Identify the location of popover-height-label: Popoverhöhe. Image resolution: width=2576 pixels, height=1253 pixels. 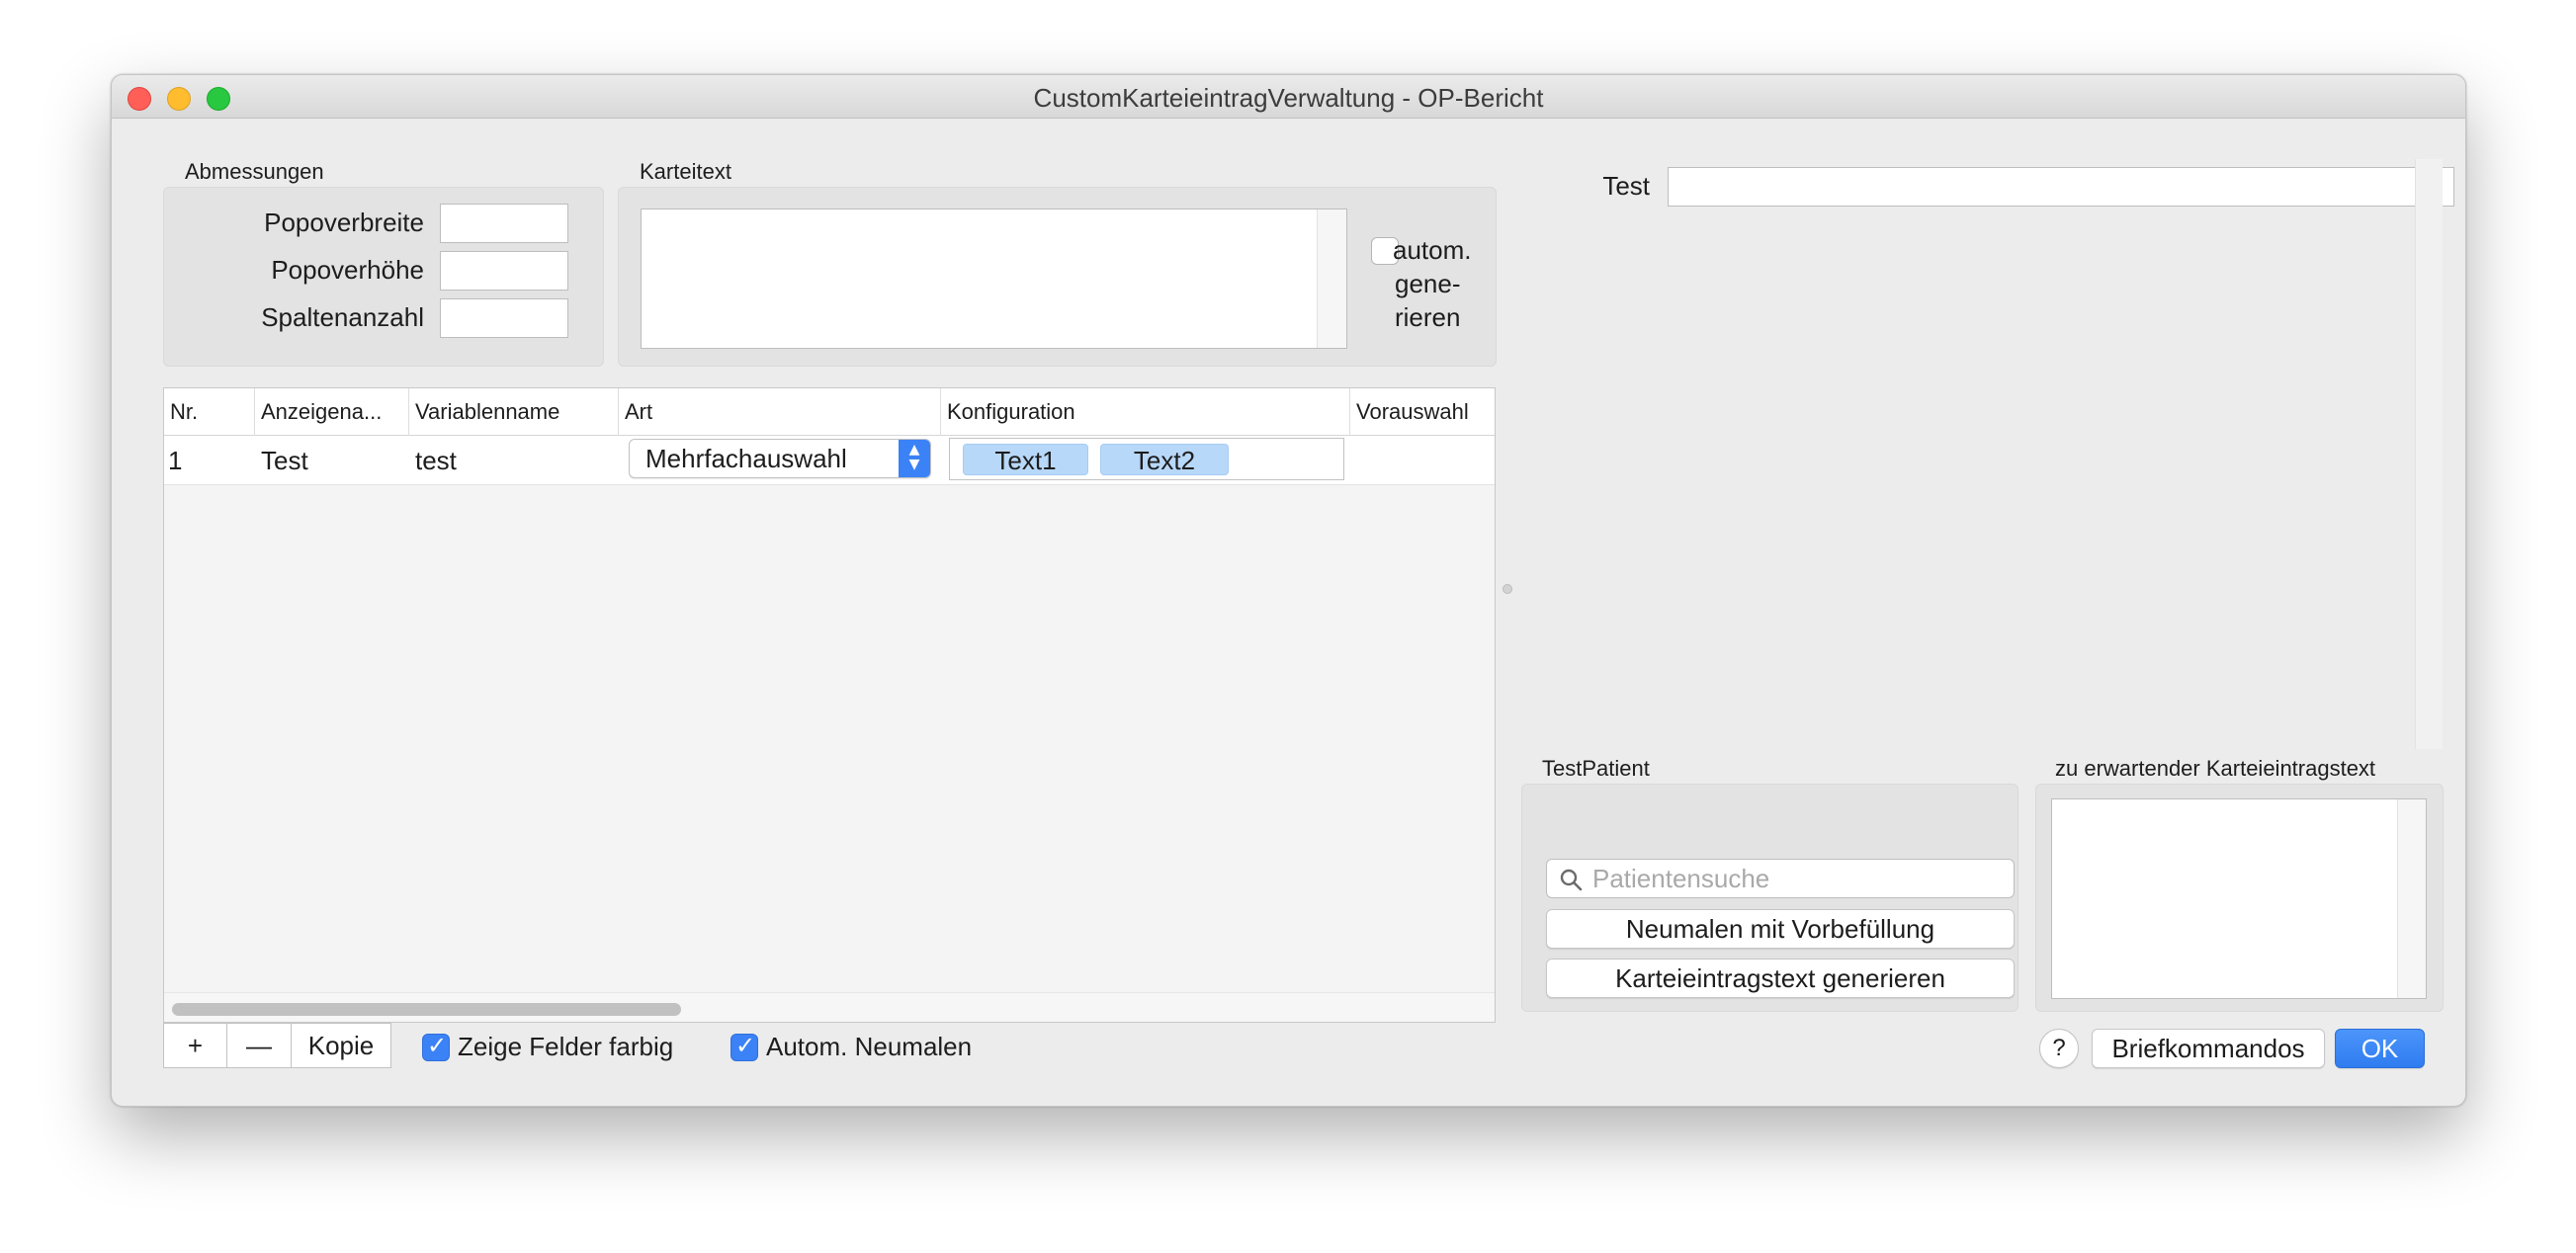
(347, 270).